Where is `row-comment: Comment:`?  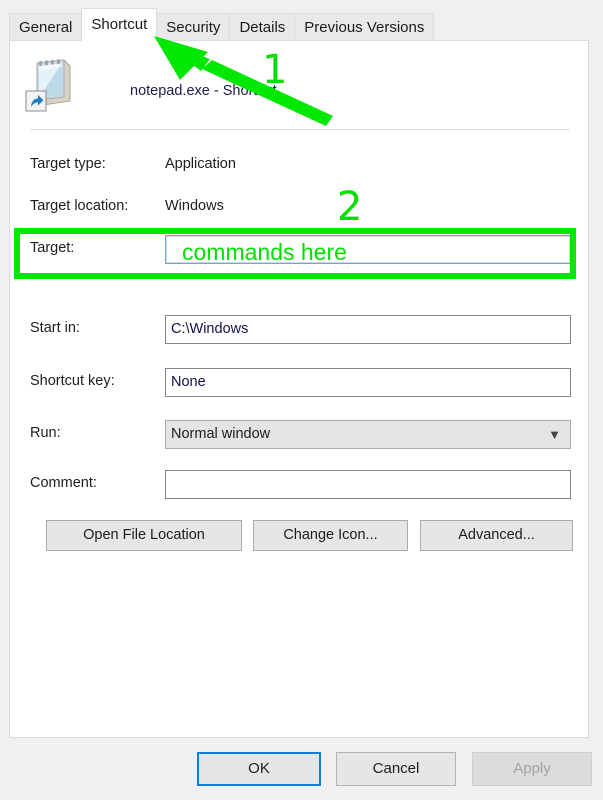 row-comment: Comment: is located at coordinates (299, 483).